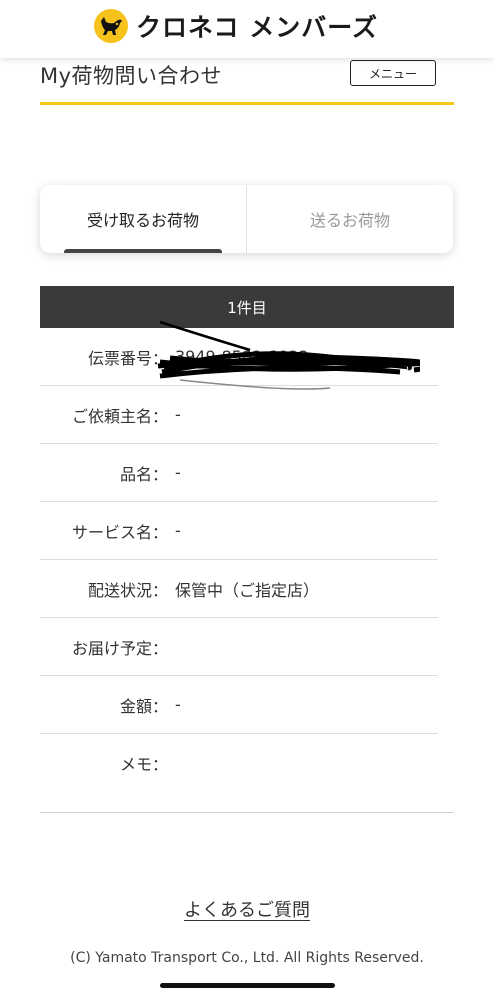 The image size is (494, 999). What do you see at coordinates (143, 764) in the screenshot?
I see `memo-label: メモ：` at bounding box center [143, 764].